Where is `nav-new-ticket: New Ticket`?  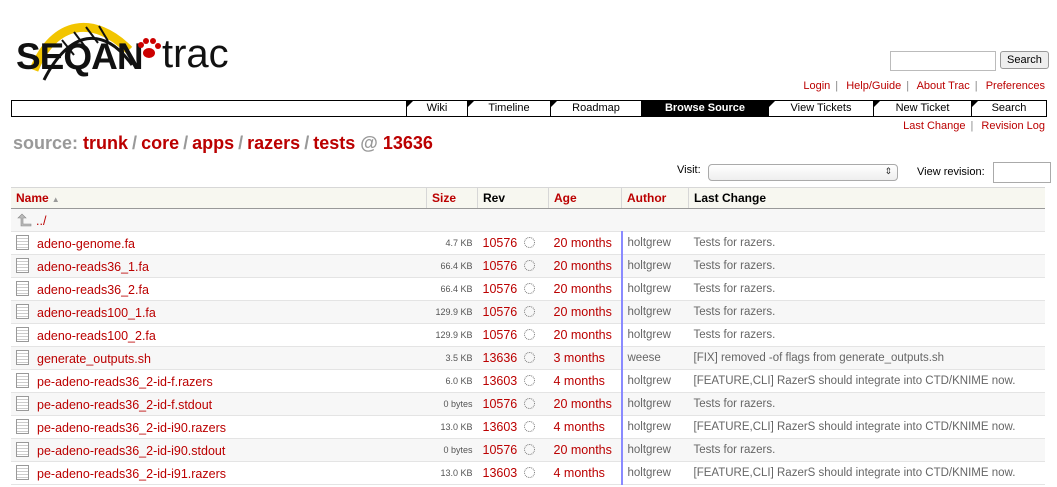
nav-new-ticket: New Ticket is located at coordinates (922, 108).